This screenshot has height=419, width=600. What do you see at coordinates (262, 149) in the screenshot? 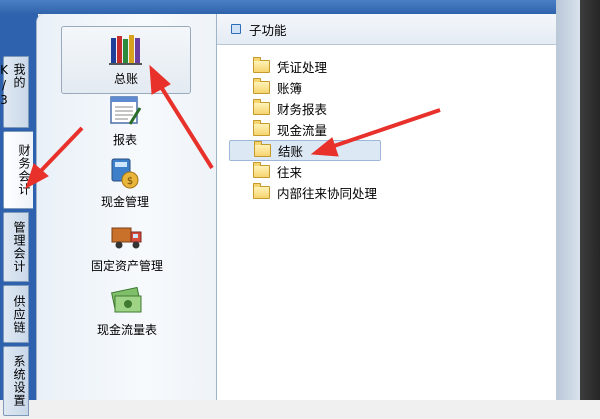
I see `folder-open-icon` at bounding box center [262, 149].